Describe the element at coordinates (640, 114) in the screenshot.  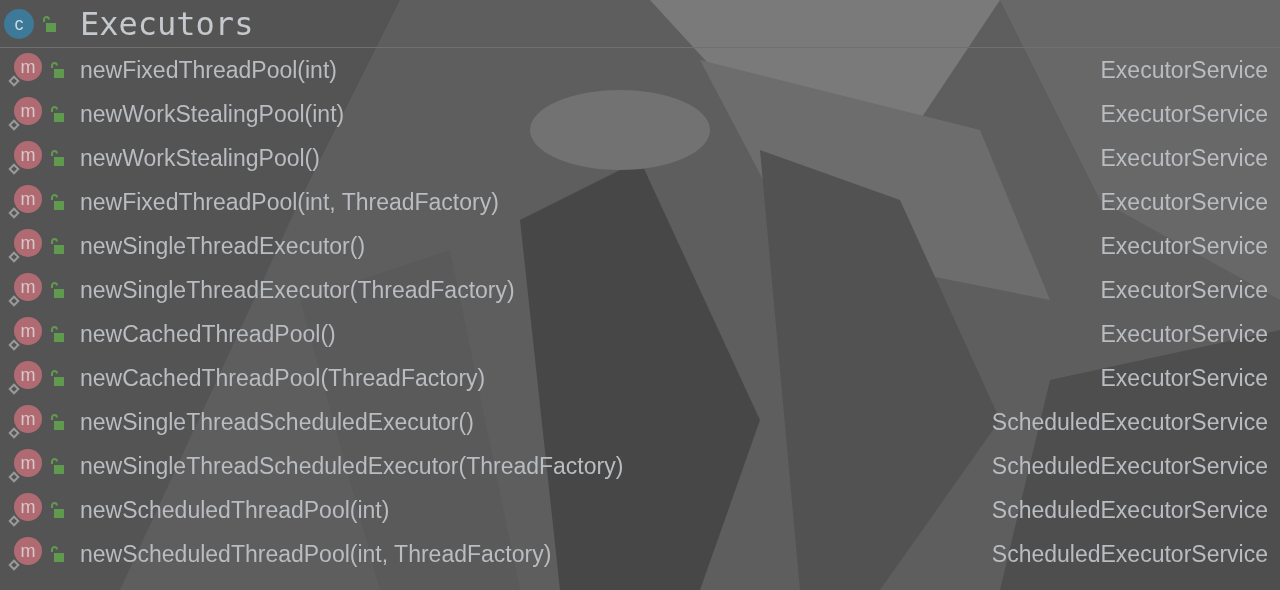
I see `member-row: m newWorkStealingPool(int) ExecutorService` at that location.